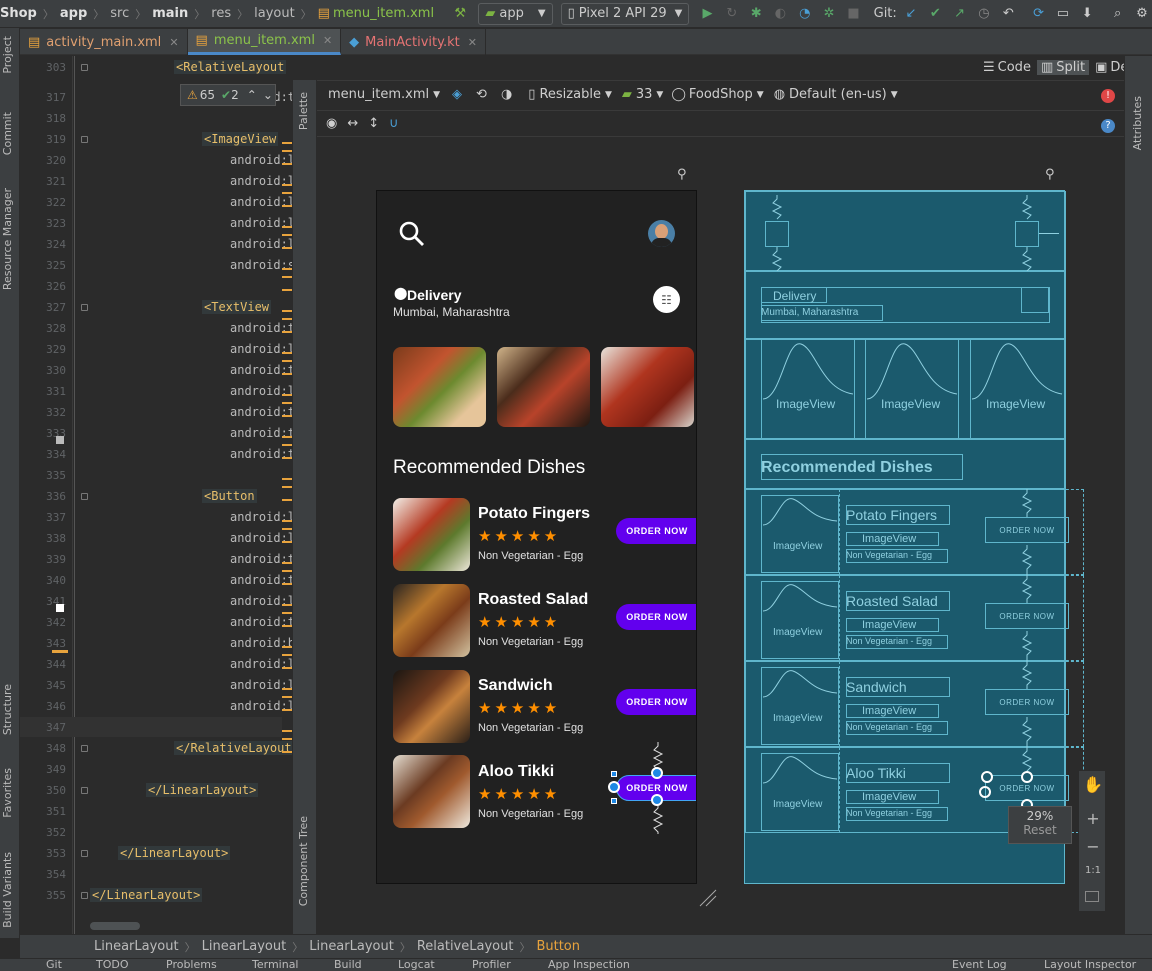 This screenshot has width=1152, height=971. What do you see at coordinates (230, 67) in the screenshot?
I see `code-line: <RelativeLayout` at bounding box center [230, 67].